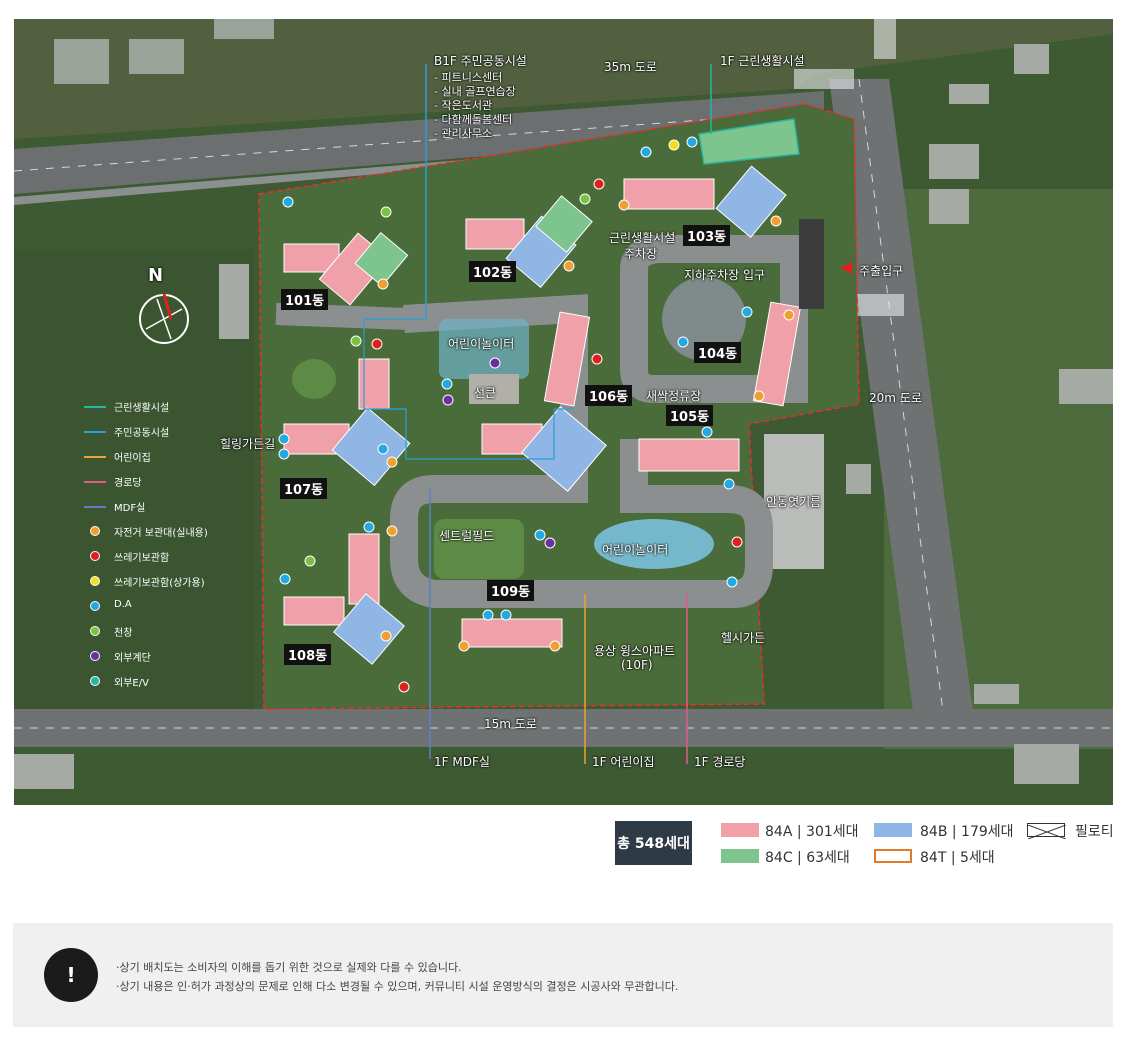 The height and width of the screenshot is (1064, 1130). I want to click on piloti-cross-icon, so click(1047, 832).